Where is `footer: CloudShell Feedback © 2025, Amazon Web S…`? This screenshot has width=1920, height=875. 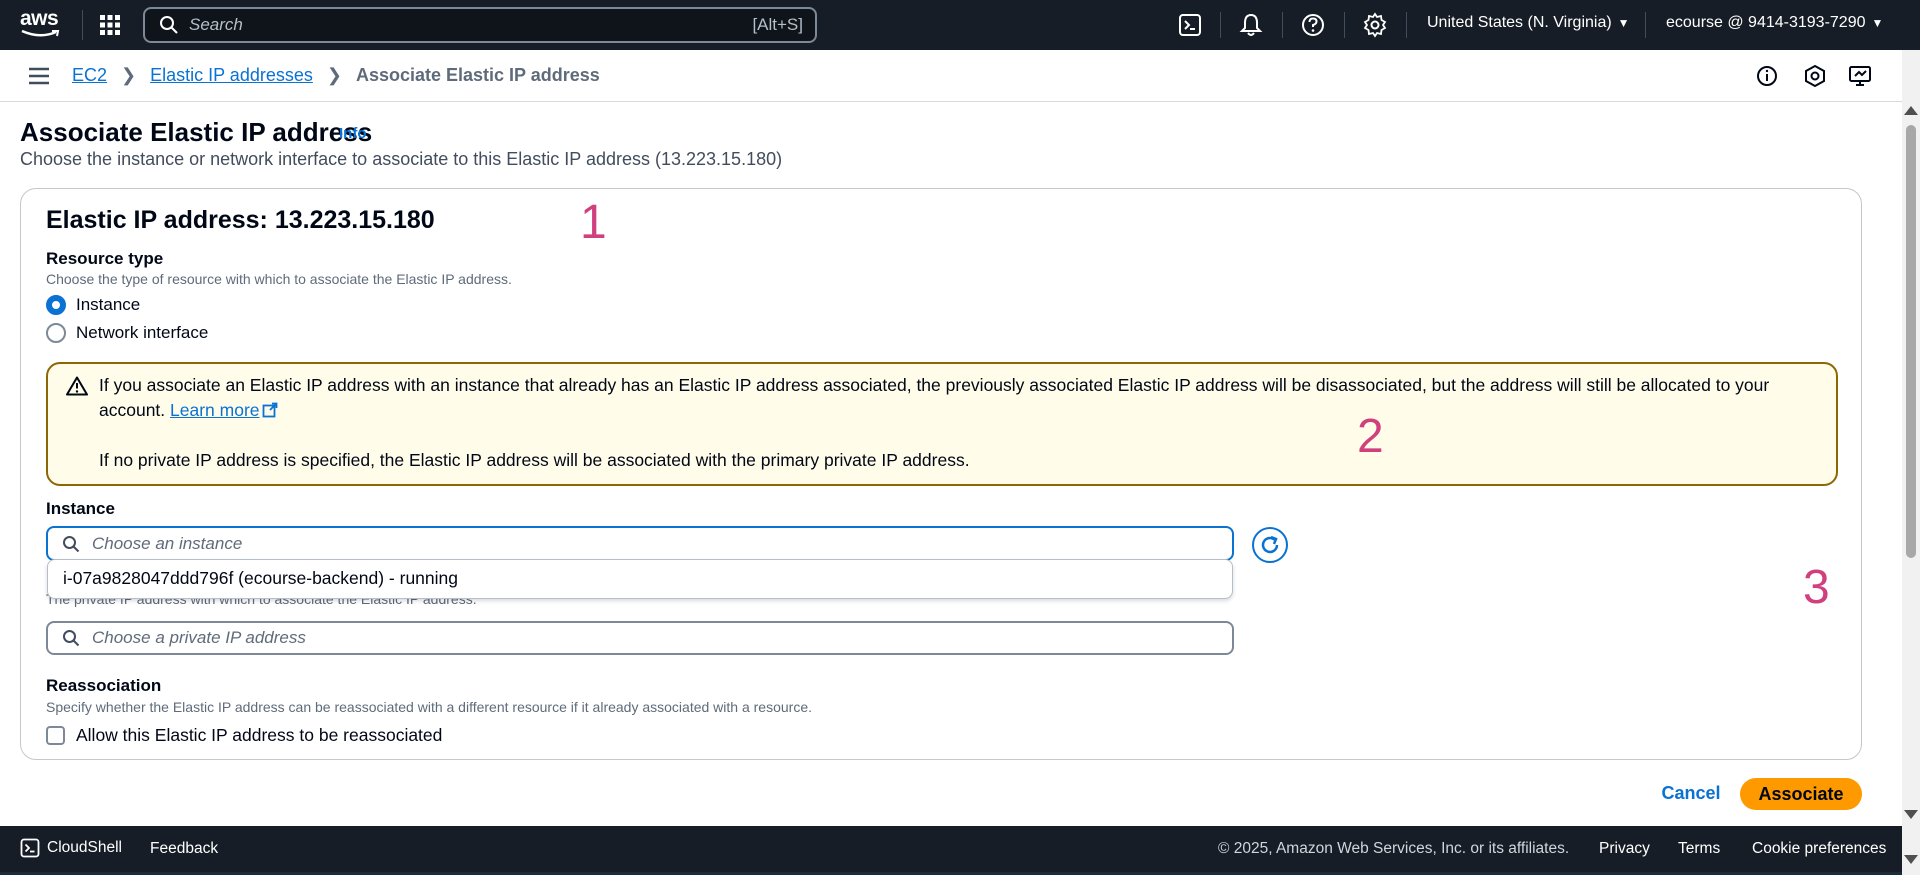 footer: CloudShell Feedback © 2025, Amazon Web S… is located at coordinates (951, 849).